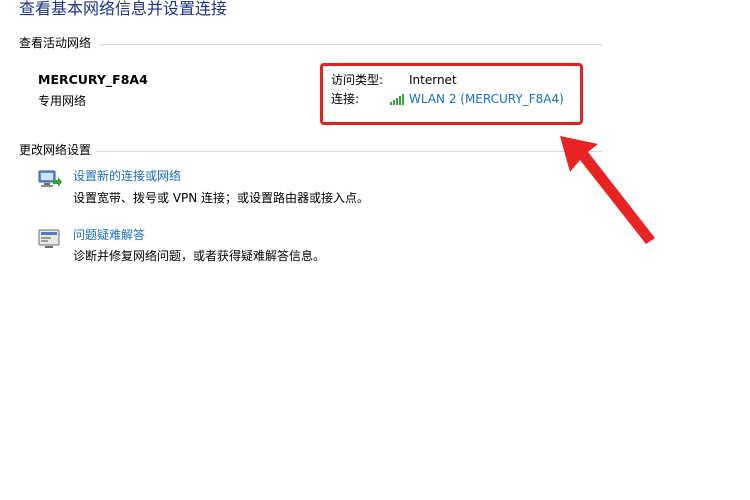 This screenshot has height=500, width=750. What do you see at coordinates (349, 151) in the screenshot?
I see `change-settings-divider` at bounding box center [349, 151].